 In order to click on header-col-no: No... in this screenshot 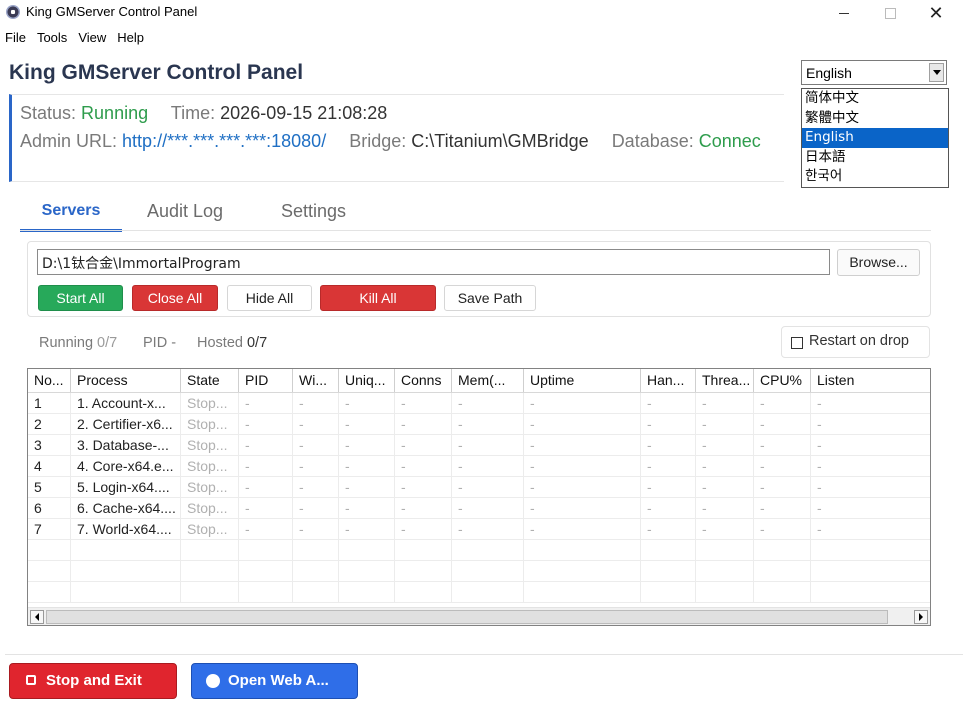, I will do `click(49, 380)`.